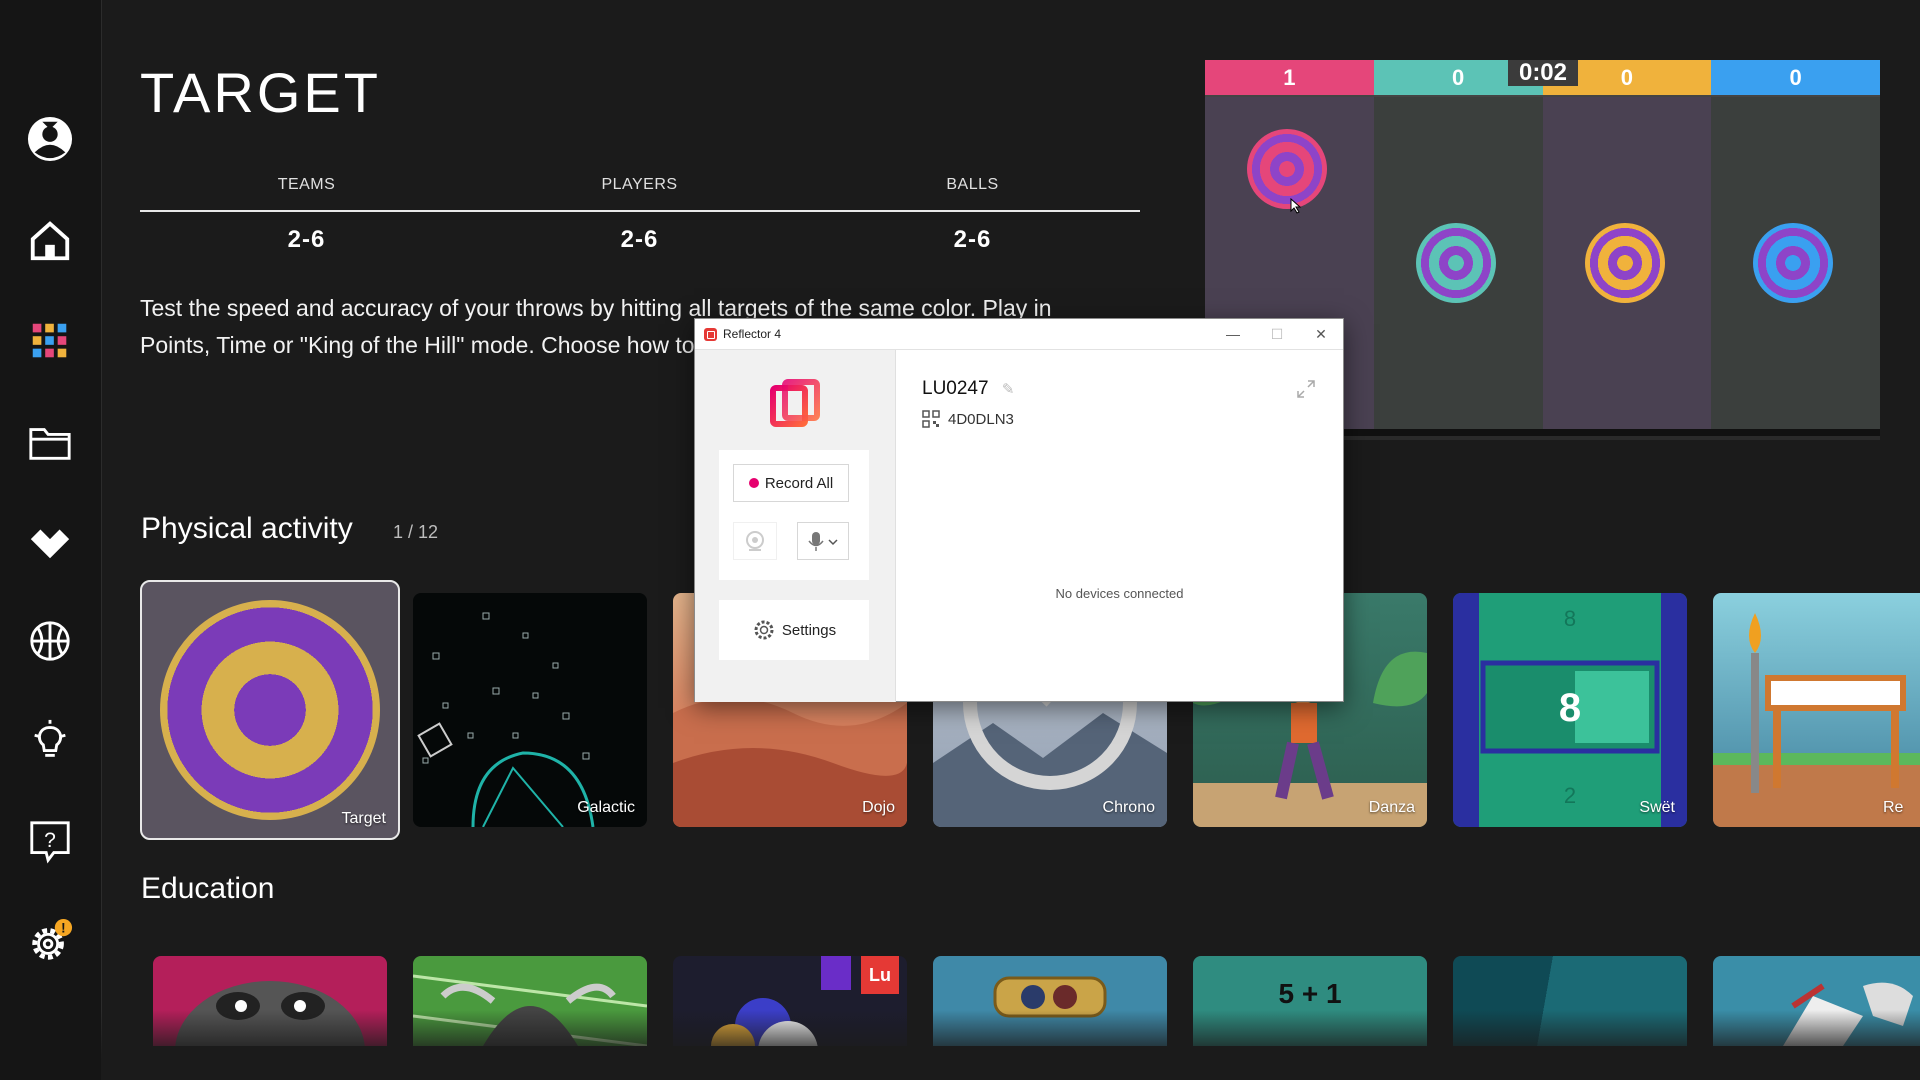 Image resolution: width=1920 pixels, height=1080 pixels. What do you see at coordinates (306, 239) in the screenshot?
I see `teams-value: 2-6` at bounding box center [306, 239].